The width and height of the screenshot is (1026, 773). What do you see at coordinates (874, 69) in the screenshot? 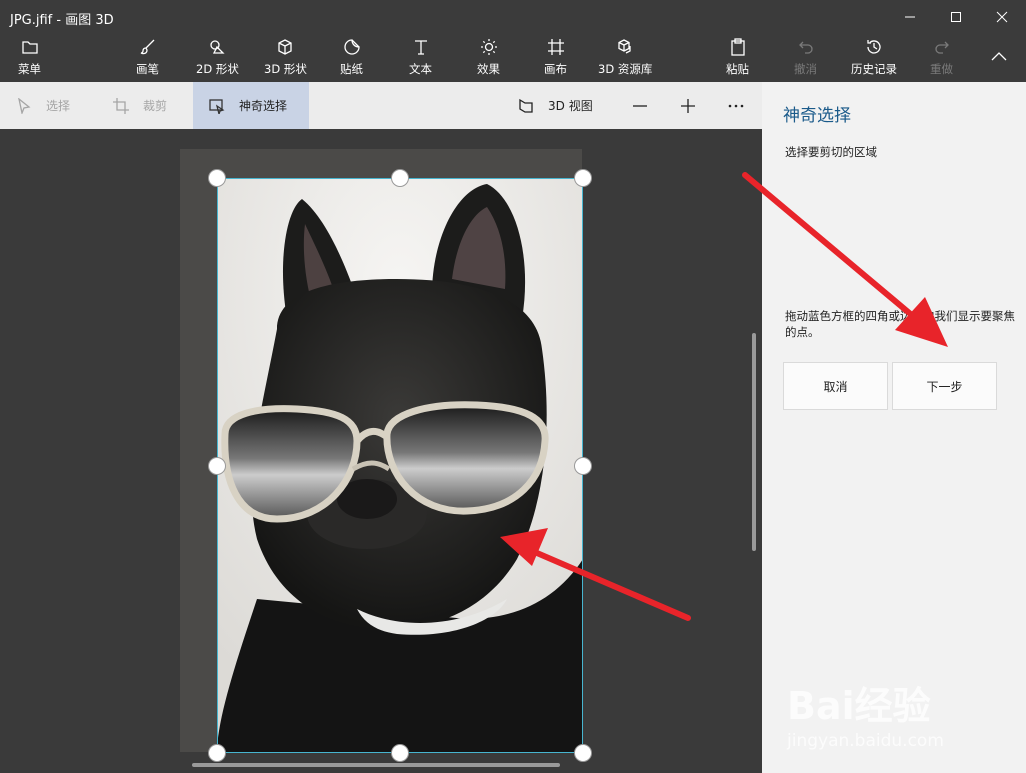
I see `history-label: 历史记录` at bounding box center [874, 69].